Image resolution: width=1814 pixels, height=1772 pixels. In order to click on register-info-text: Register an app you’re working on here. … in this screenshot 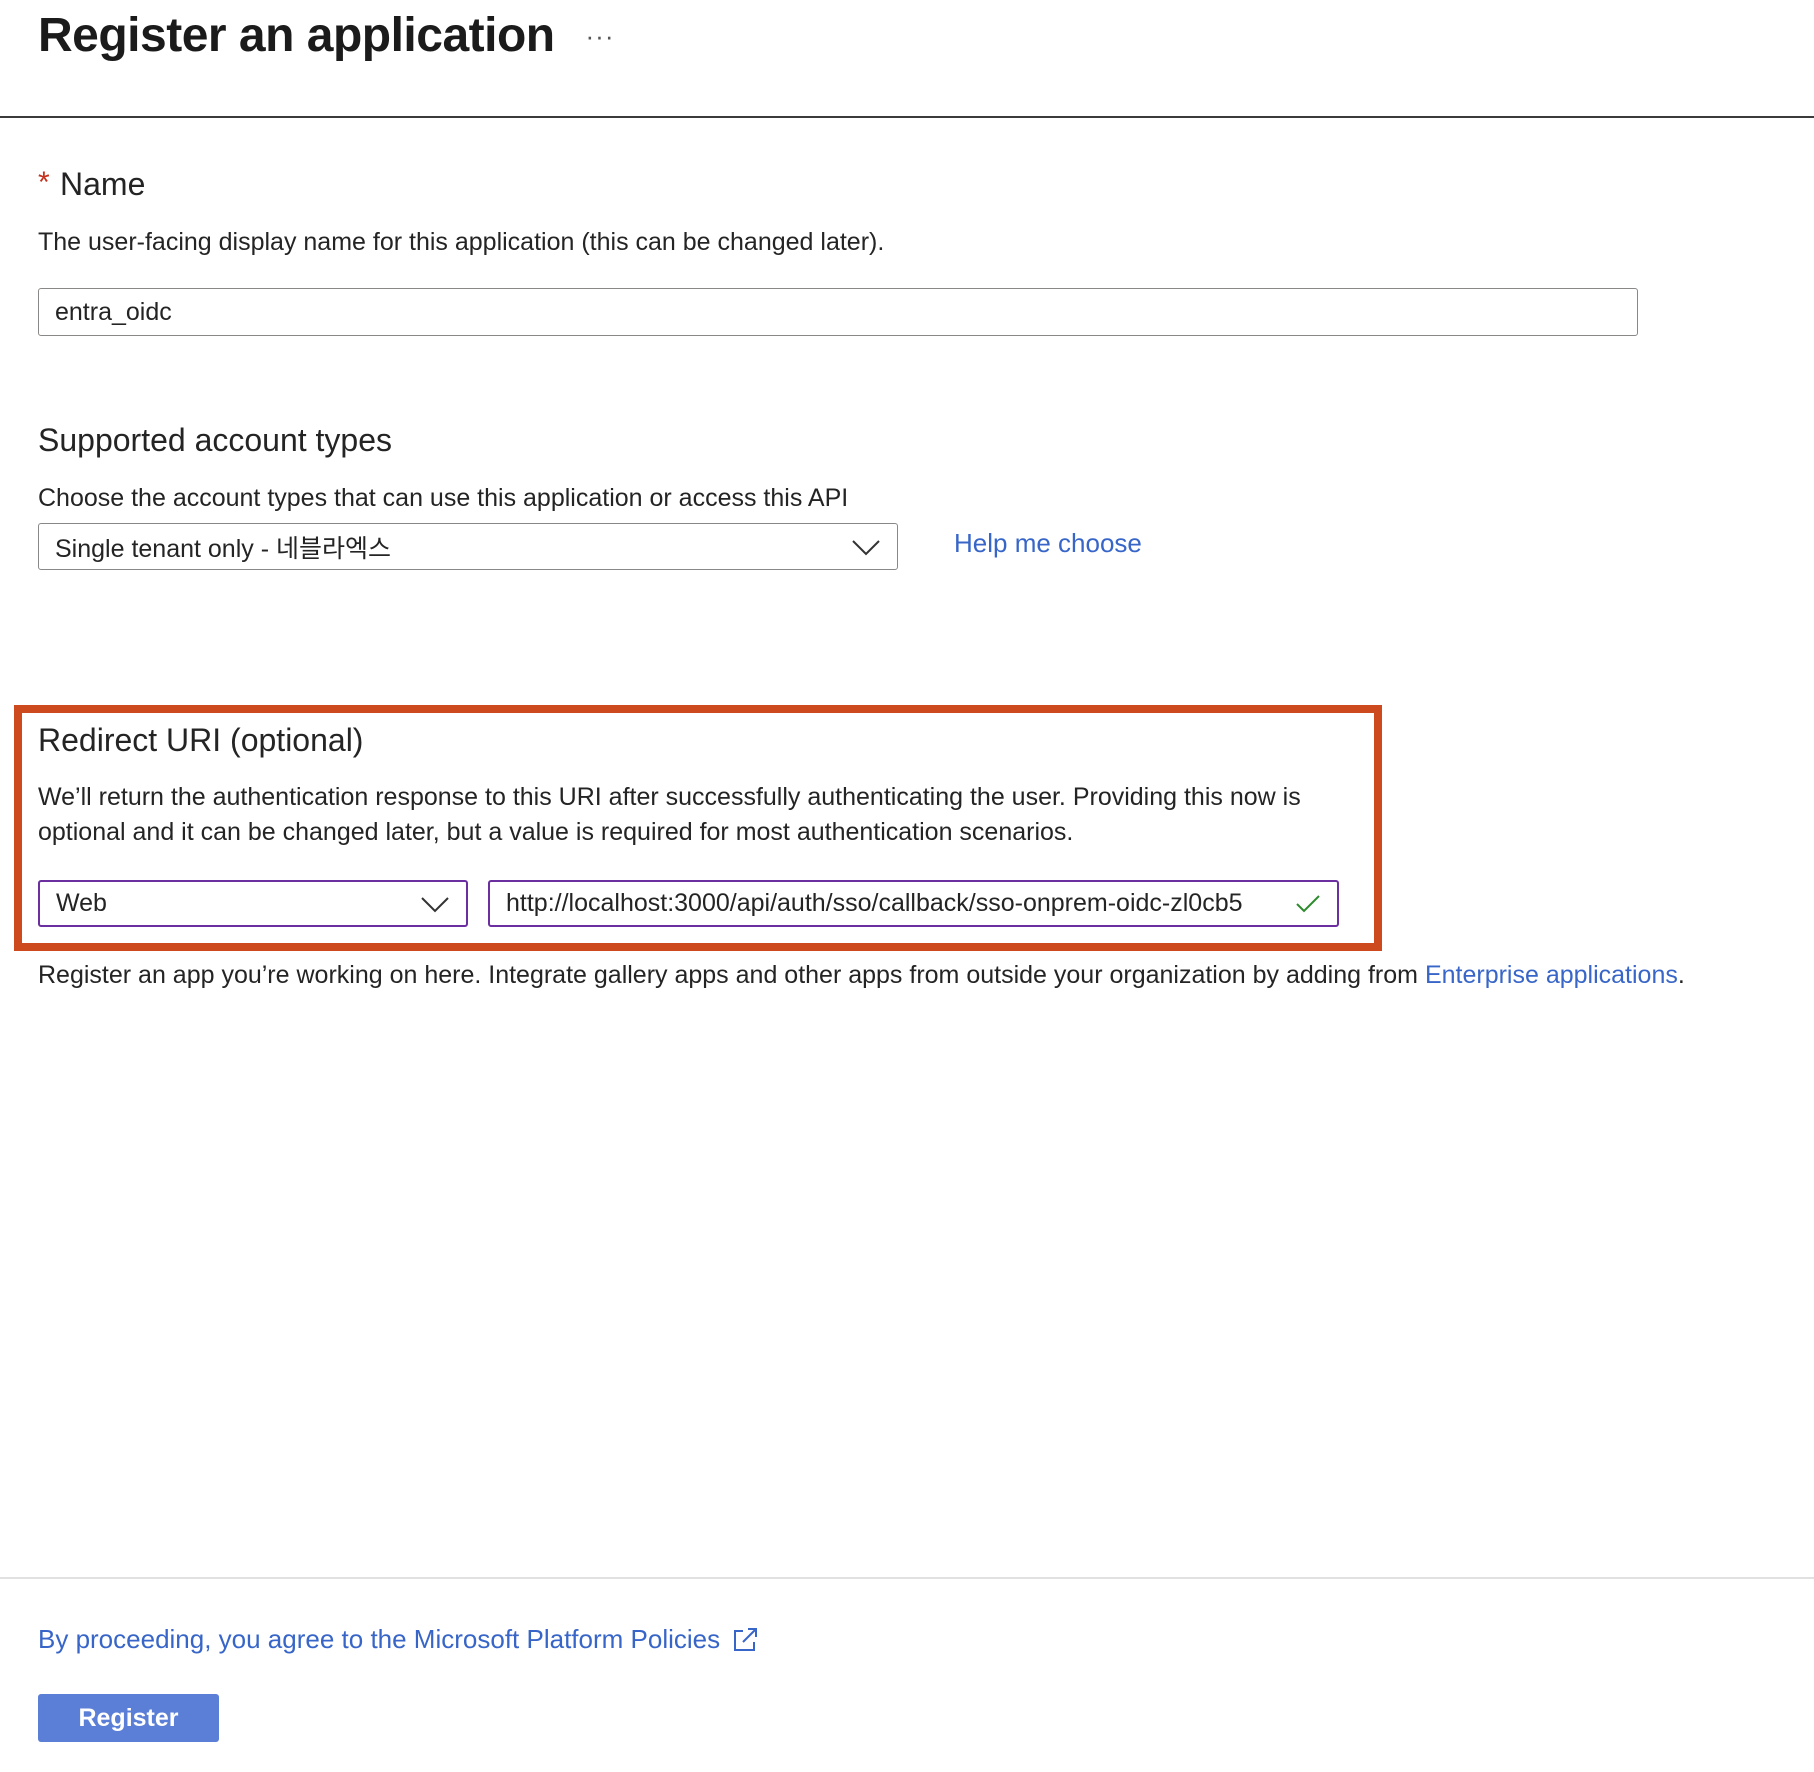, I will do `click(861, 975)`.